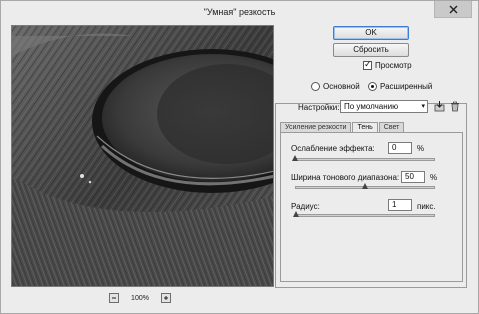 Image resolution: width=479 pixels, height=314 pixels. Describe the element at coordinates (296, 214) in the screenshot. I see `radius-slider-thumb` at that location.